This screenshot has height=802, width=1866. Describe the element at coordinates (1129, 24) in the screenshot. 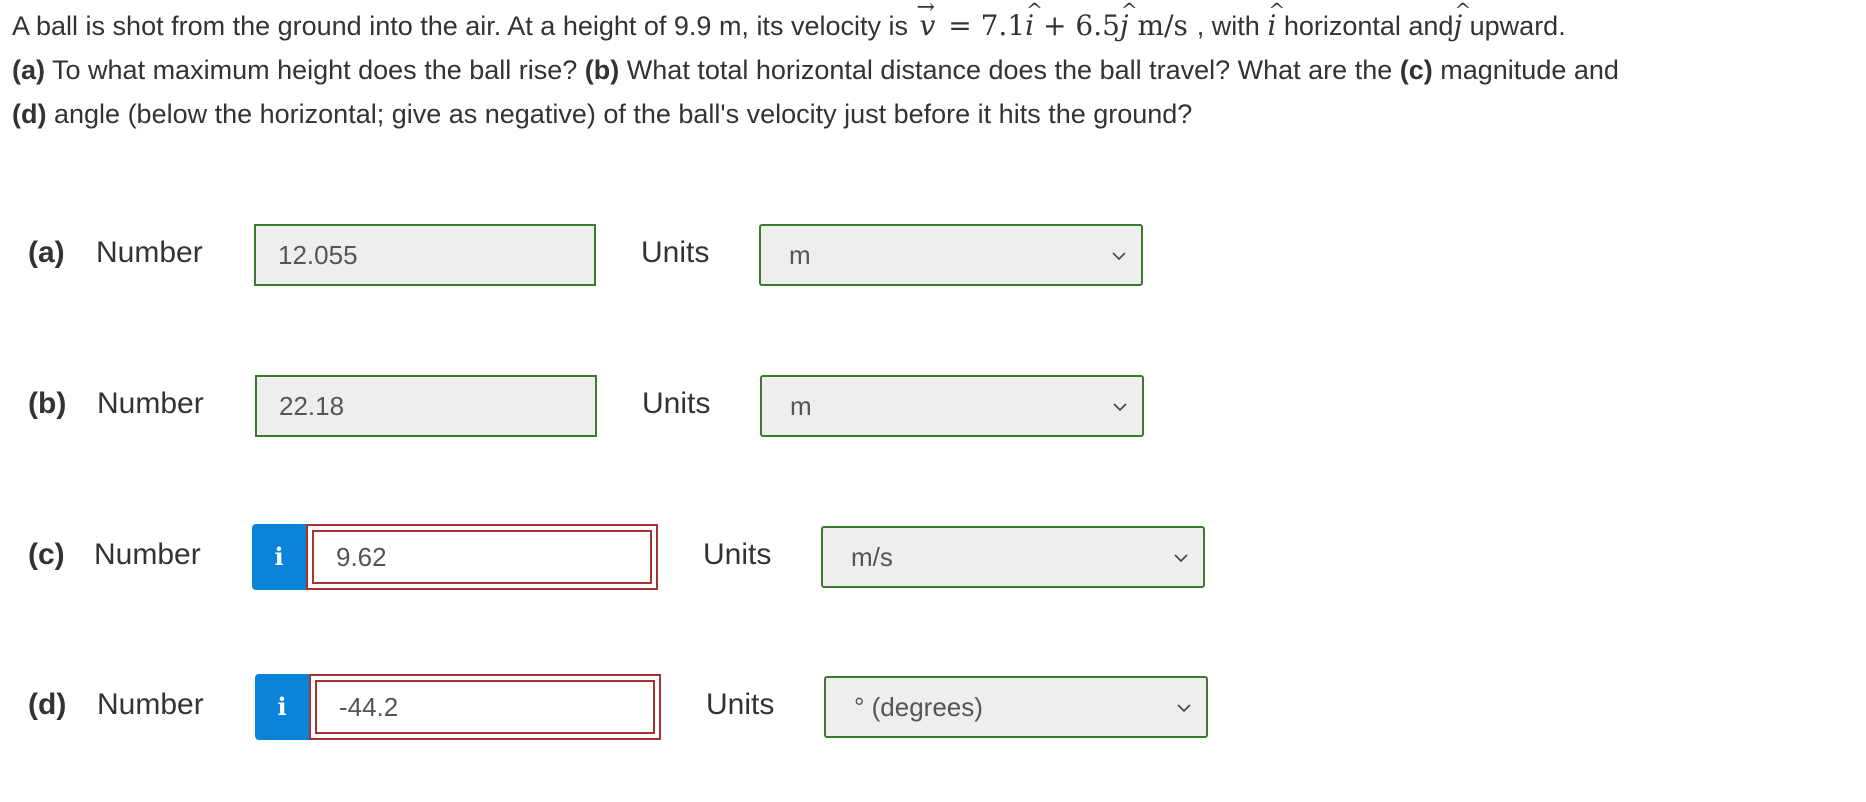

I see `j-hat: ^ j` at that location.